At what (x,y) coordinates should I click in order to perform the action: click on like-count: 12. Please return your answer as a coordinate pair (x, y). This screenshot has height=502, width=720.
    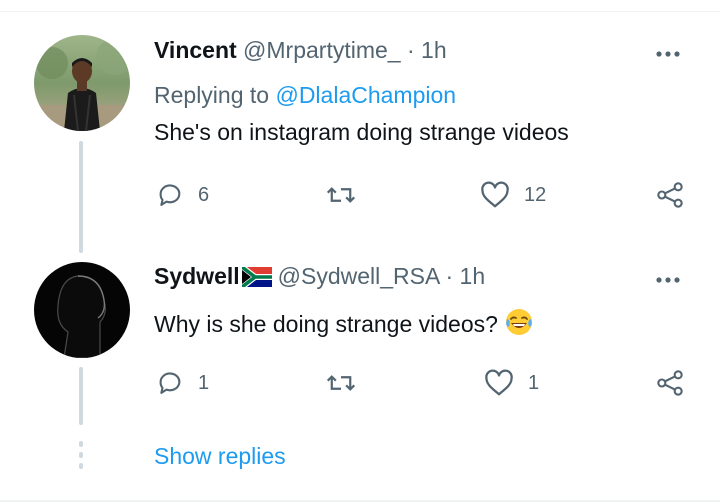
    Looking at the image, I should click on (535, 194).